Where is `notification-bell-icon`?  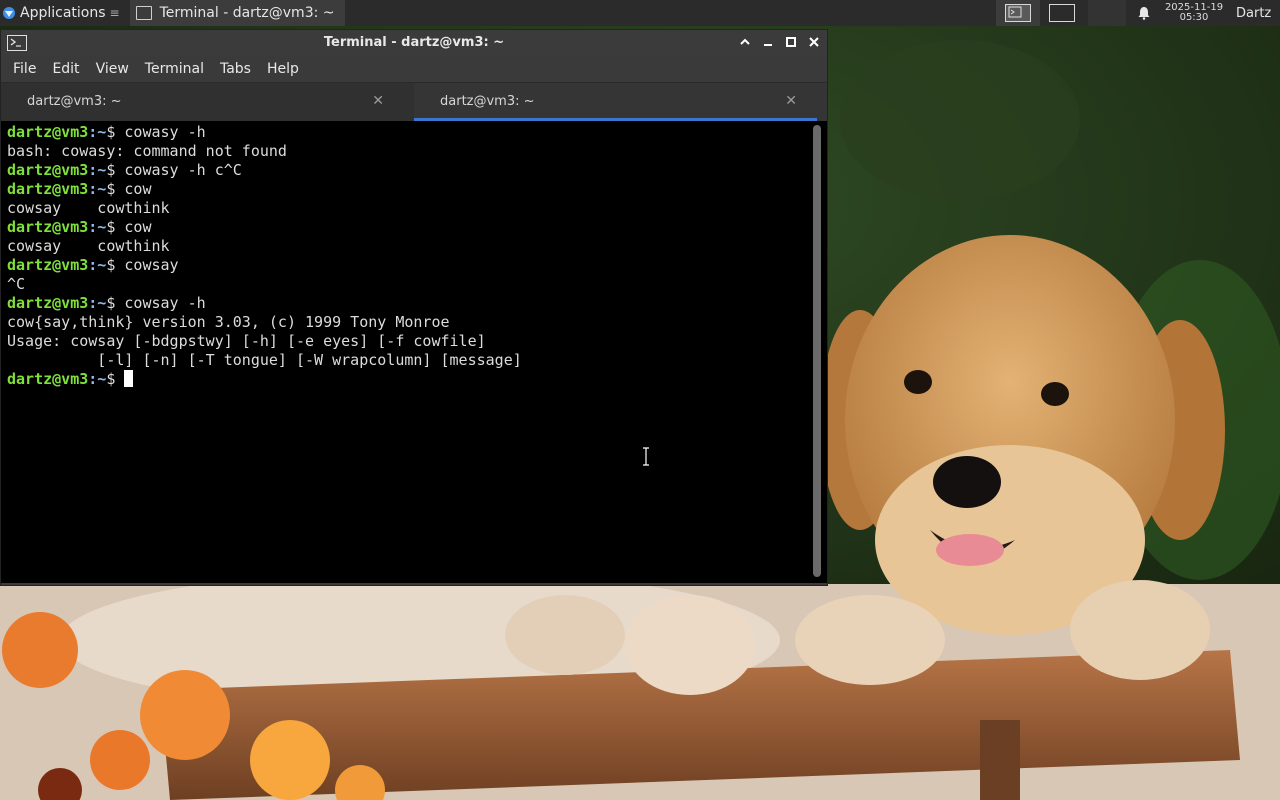 notification-bell-icon is located at coordinates (1144, 13).